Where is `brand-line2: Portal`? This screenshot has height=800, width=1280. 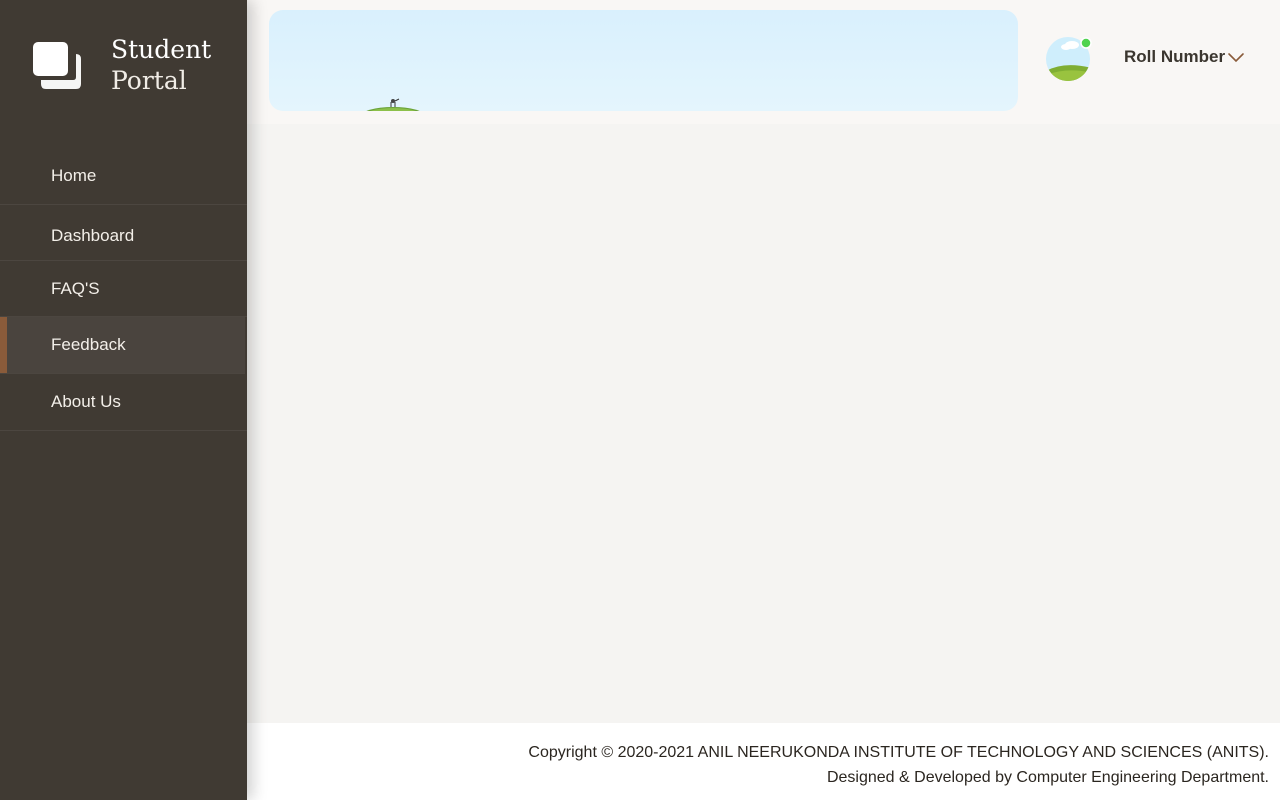
brand-line2: Portal is located at coordinates (149, 80).